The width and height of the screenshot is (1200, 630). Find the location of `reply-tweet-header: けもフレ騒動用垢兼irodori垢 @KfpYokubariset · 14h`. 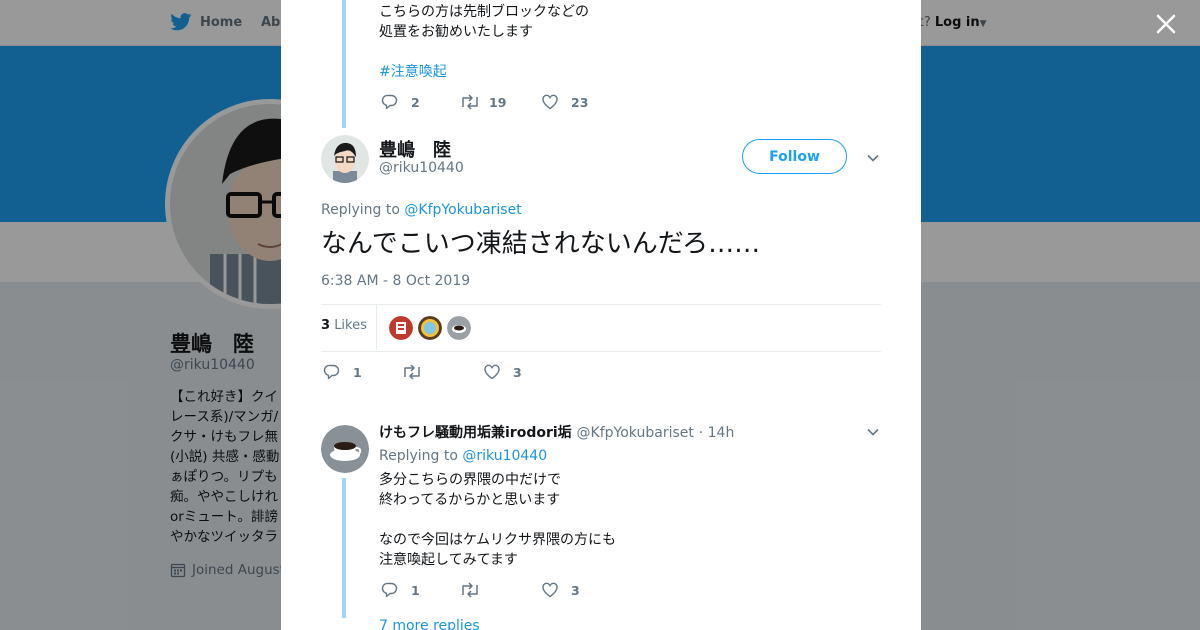

reply-tweet-header: けもフレ騒動用垢兼irodori垢 @KfpYokubariset · 14h is located at coordinates (556, 432).